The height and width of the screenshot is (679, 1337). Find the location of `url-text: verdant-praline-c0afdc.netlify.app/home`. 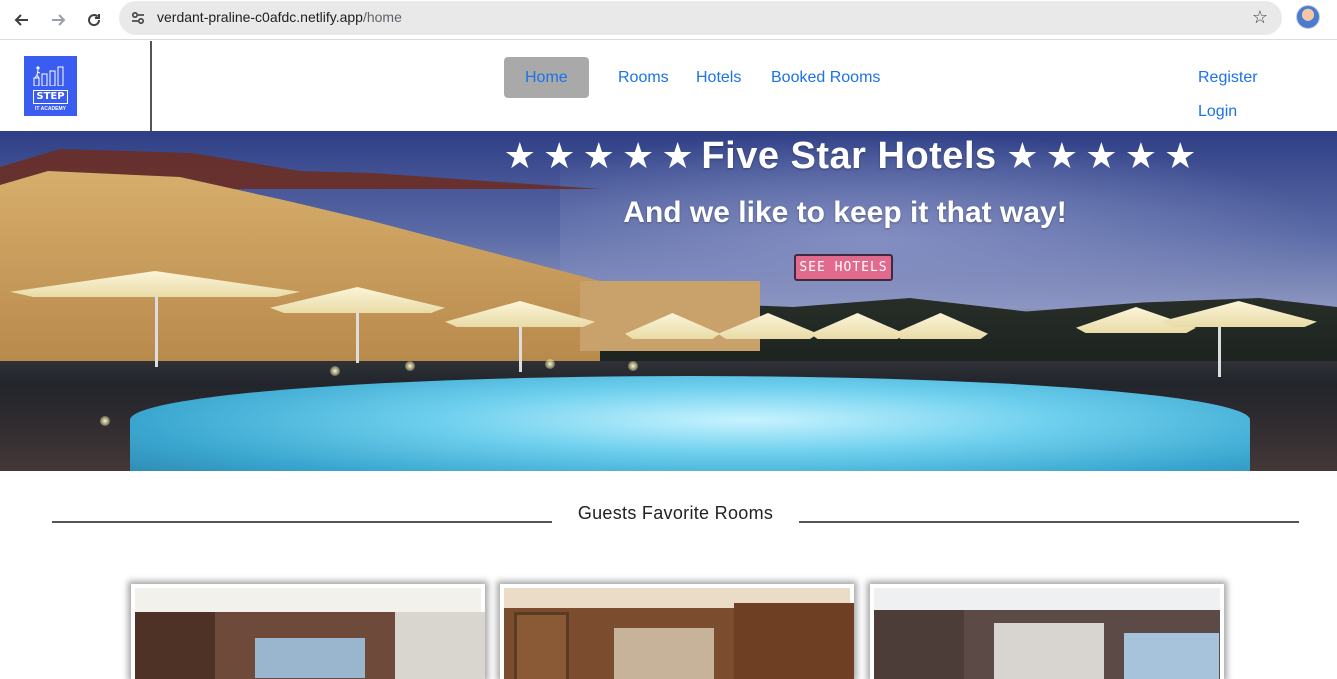

url-text: verdant-praline-c0afdc.netlify.app/home is located at coordinates (279, 17).